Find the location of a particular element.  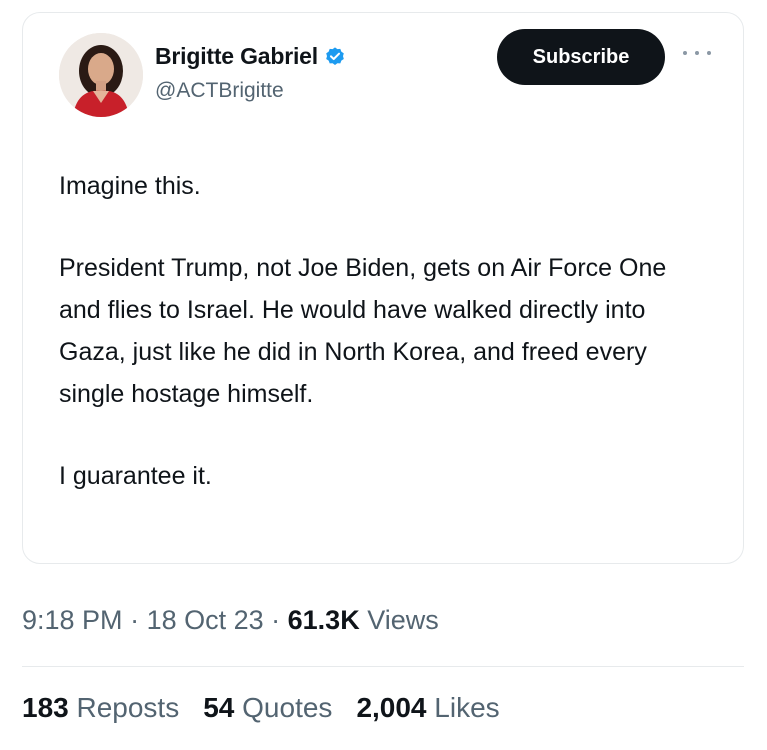

engagement-stats: 183 Reposts 54 Quotes 2,004 Likes is located at coordinates (261, 708).